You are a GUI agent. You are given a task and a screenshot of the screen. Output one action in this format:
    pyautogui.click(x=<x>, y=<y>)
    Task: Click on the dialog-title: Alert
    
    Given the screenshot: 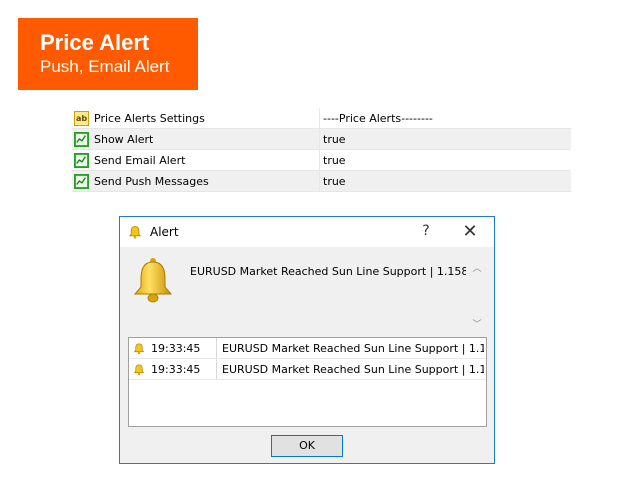 What is the action you would take?
    pyautogui.click(x=164, y=232)
    